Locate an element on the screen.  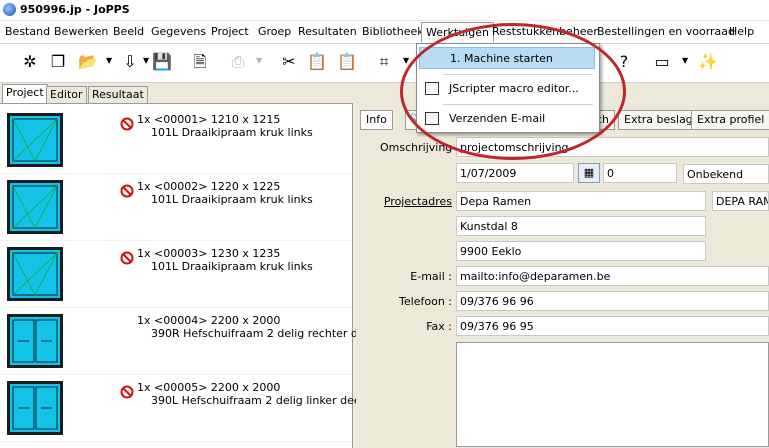
help-database-icon: ? is located at coordinates (624, 62).